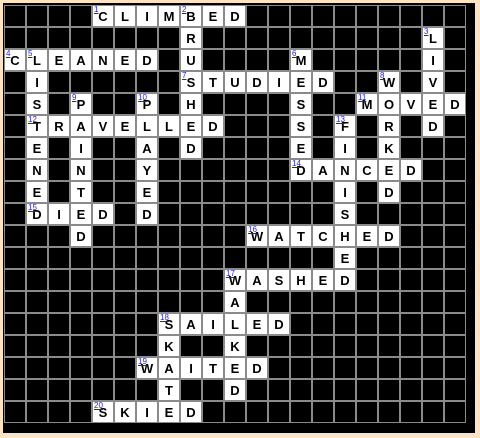 Image resolution: width=480 pixels, height=438 pixels. I want to click on crossword-cell: B2, so click(191, 16).